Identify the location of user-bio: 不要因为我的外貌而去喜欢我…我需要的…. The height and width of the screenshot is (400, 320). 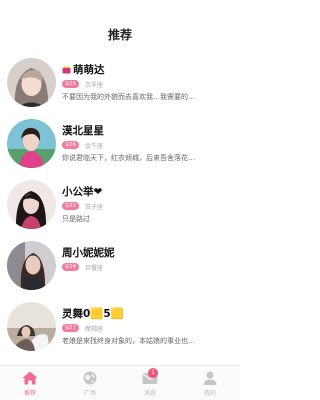
(128, 97).